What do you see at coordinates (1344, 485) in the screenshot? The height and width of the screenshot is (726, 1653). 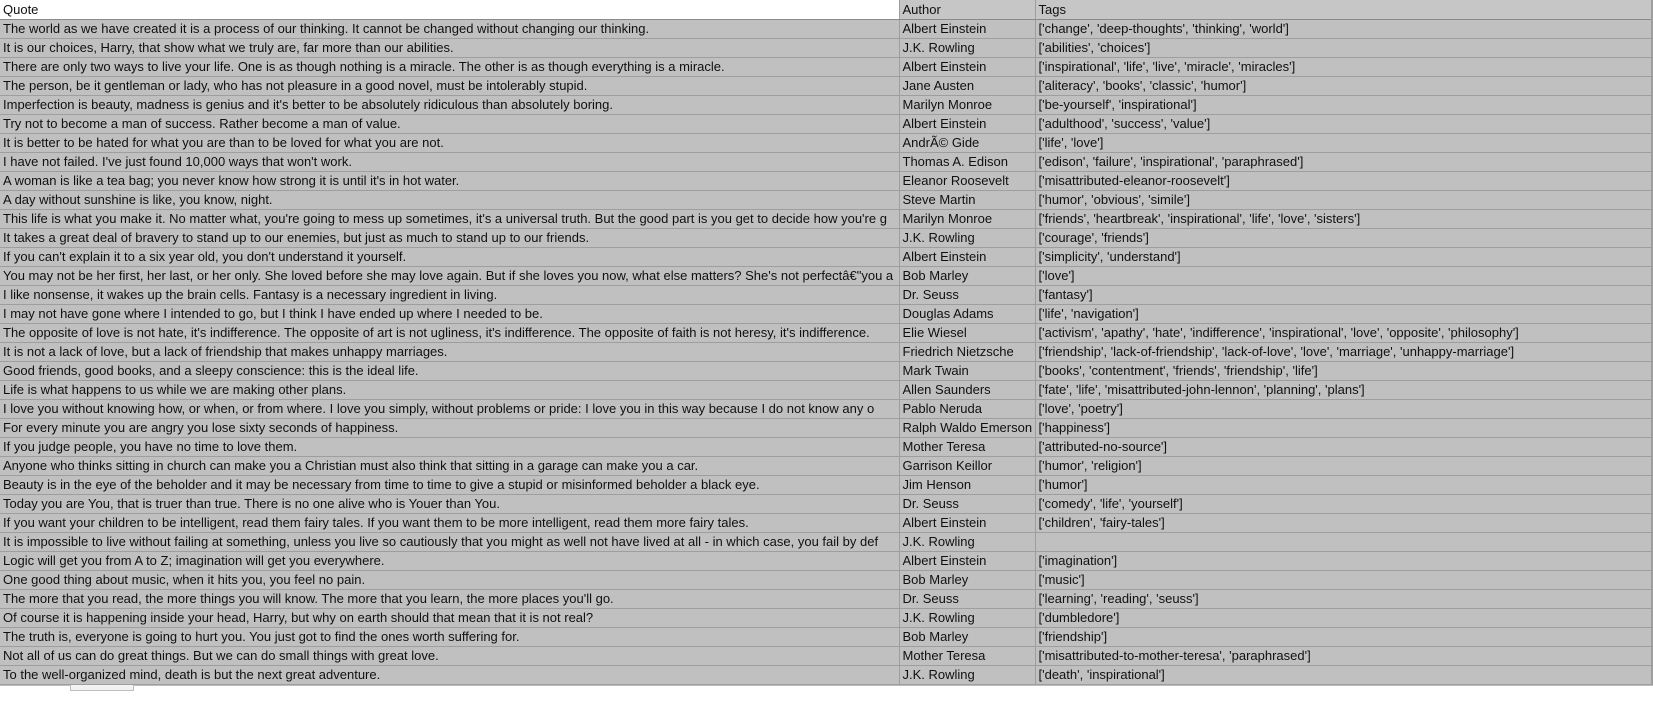 I see `cell-tags: ['humor']` at bounding box center [1344, 485].